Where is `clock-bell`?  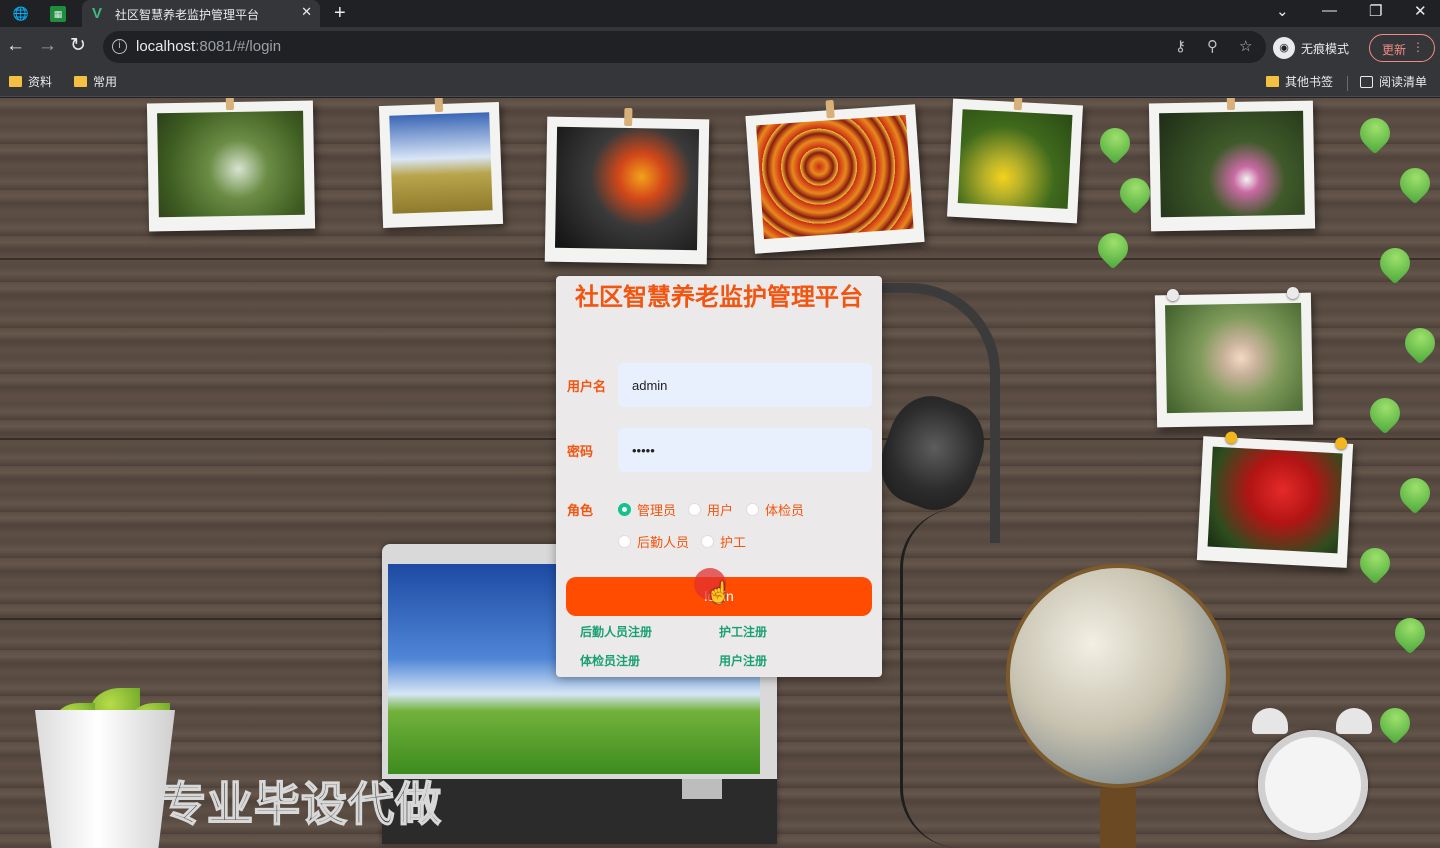 clock-bell is located at coordinates (1354, 721).